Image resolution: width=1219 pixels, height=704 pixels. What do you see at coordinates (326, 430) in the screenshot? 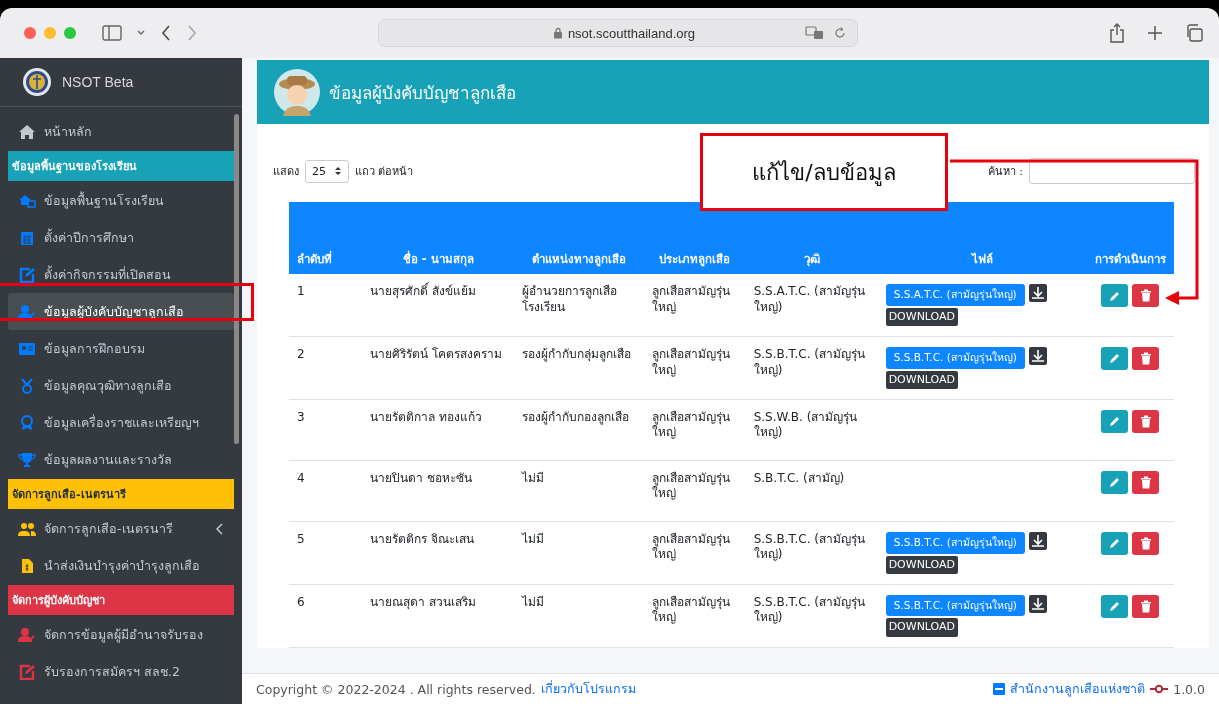
I see `table-cell: 3` at bounding box center [326, 430].